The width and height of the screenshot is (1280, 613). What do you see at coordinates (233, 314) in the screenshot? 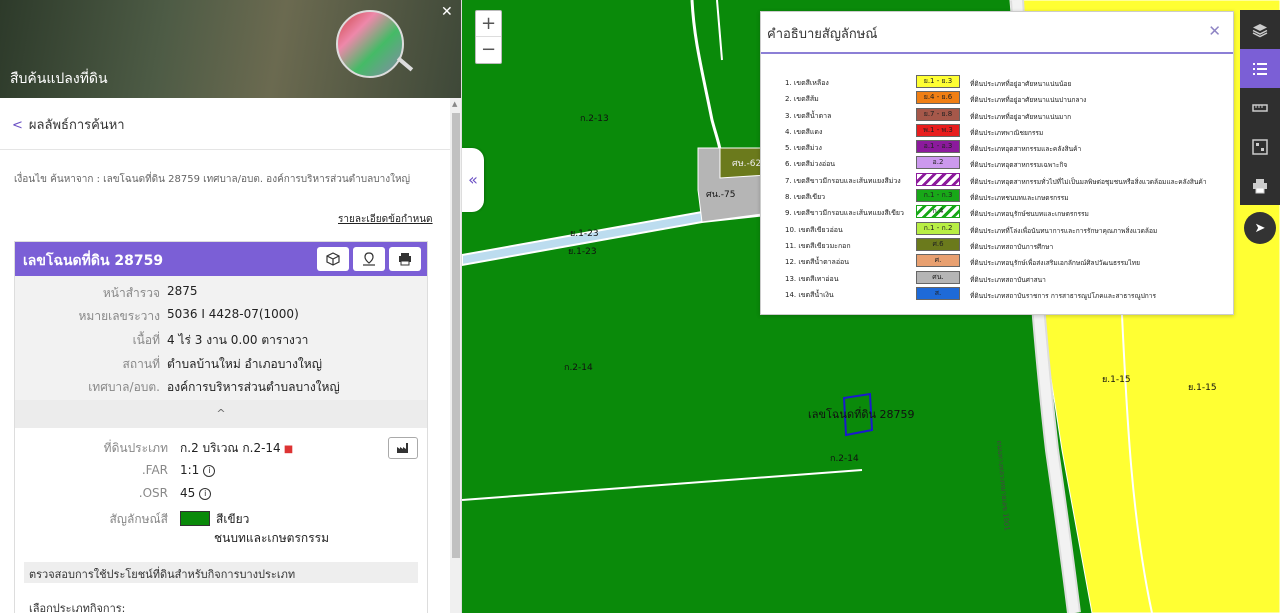
I see `field-value-sheet: 5036 I 4428-07(1000)` at bounding box center [233, 314].